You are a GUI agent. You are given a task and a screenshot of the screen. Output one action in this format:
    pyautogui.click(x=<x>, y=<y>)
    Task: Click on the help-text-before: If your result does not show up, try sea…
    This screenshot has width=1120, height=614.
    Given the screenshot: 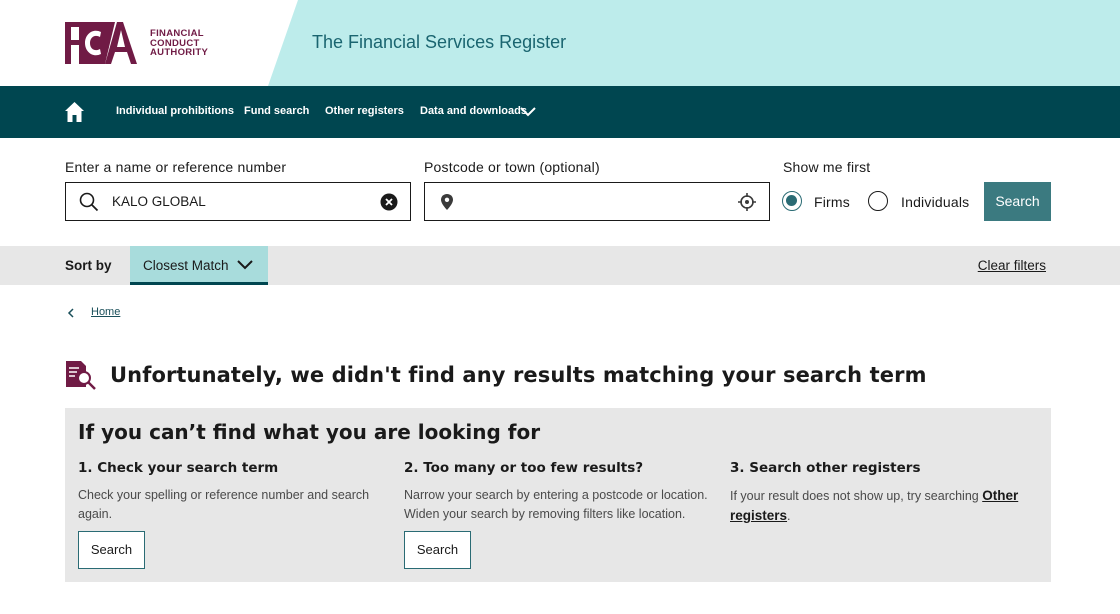 What is the action you would take?
    pyautogui.click(x=856, y=496)
    